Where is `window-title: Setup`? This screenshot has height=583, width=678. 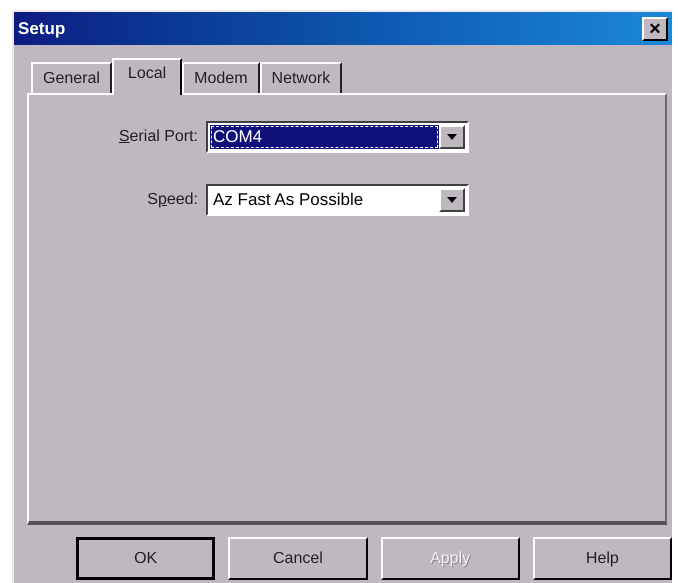 window-title: Setup is located at coordinates (42, 29).